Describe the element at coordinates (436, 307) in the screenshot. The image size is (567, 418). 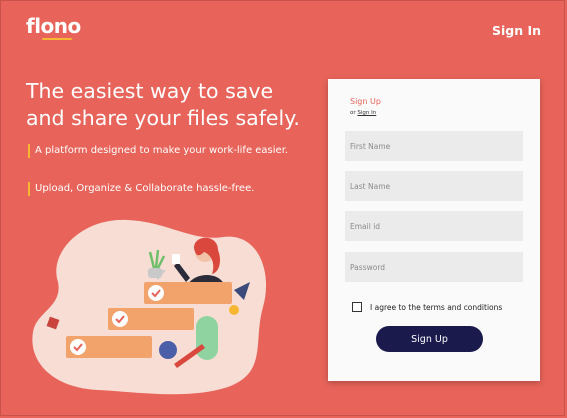
I see `terms-label: I agree to the terms and conditions` at that location.